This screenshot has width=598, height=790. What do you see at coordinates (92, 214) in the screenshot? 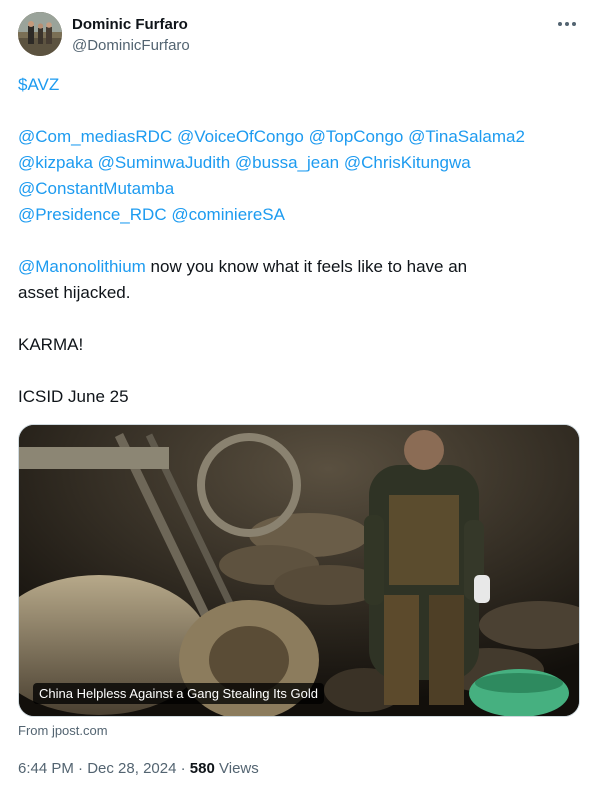
I see `mention-link: @Presidence_RDC` at bounding box center [92, 214].